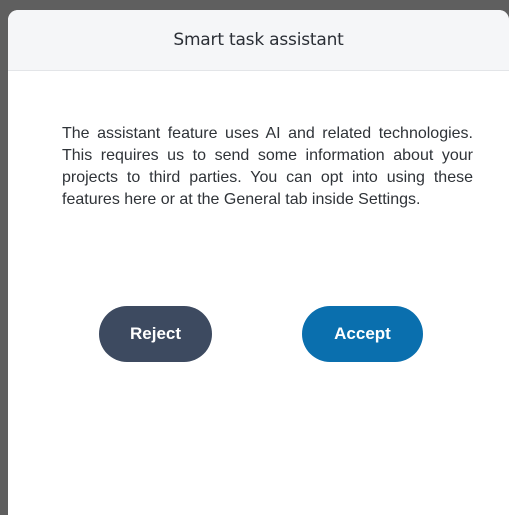  Describe the element at coordinates (155, 334) in the screenshot. I see `reject-button: Reject` at that location.